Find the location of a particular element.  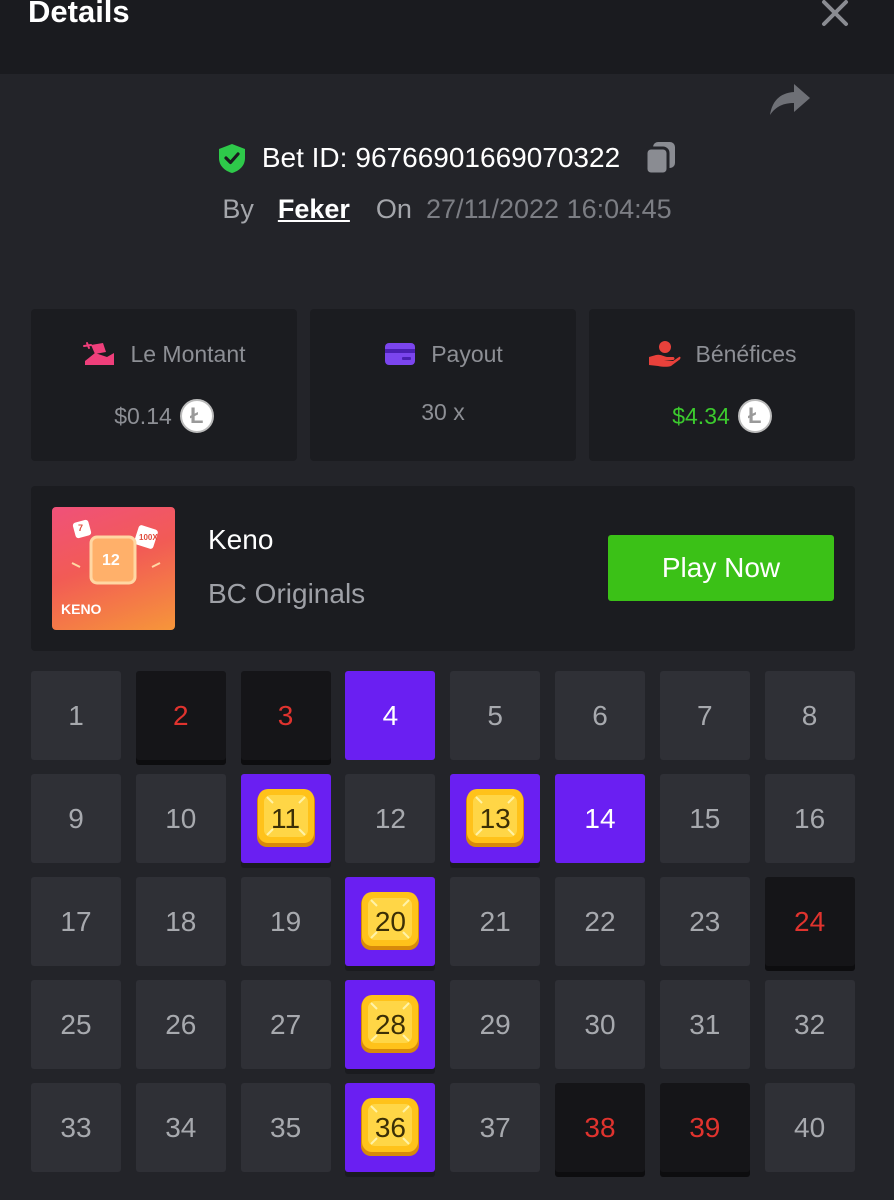

modal-header: Details is located at coordinates (447, 37).